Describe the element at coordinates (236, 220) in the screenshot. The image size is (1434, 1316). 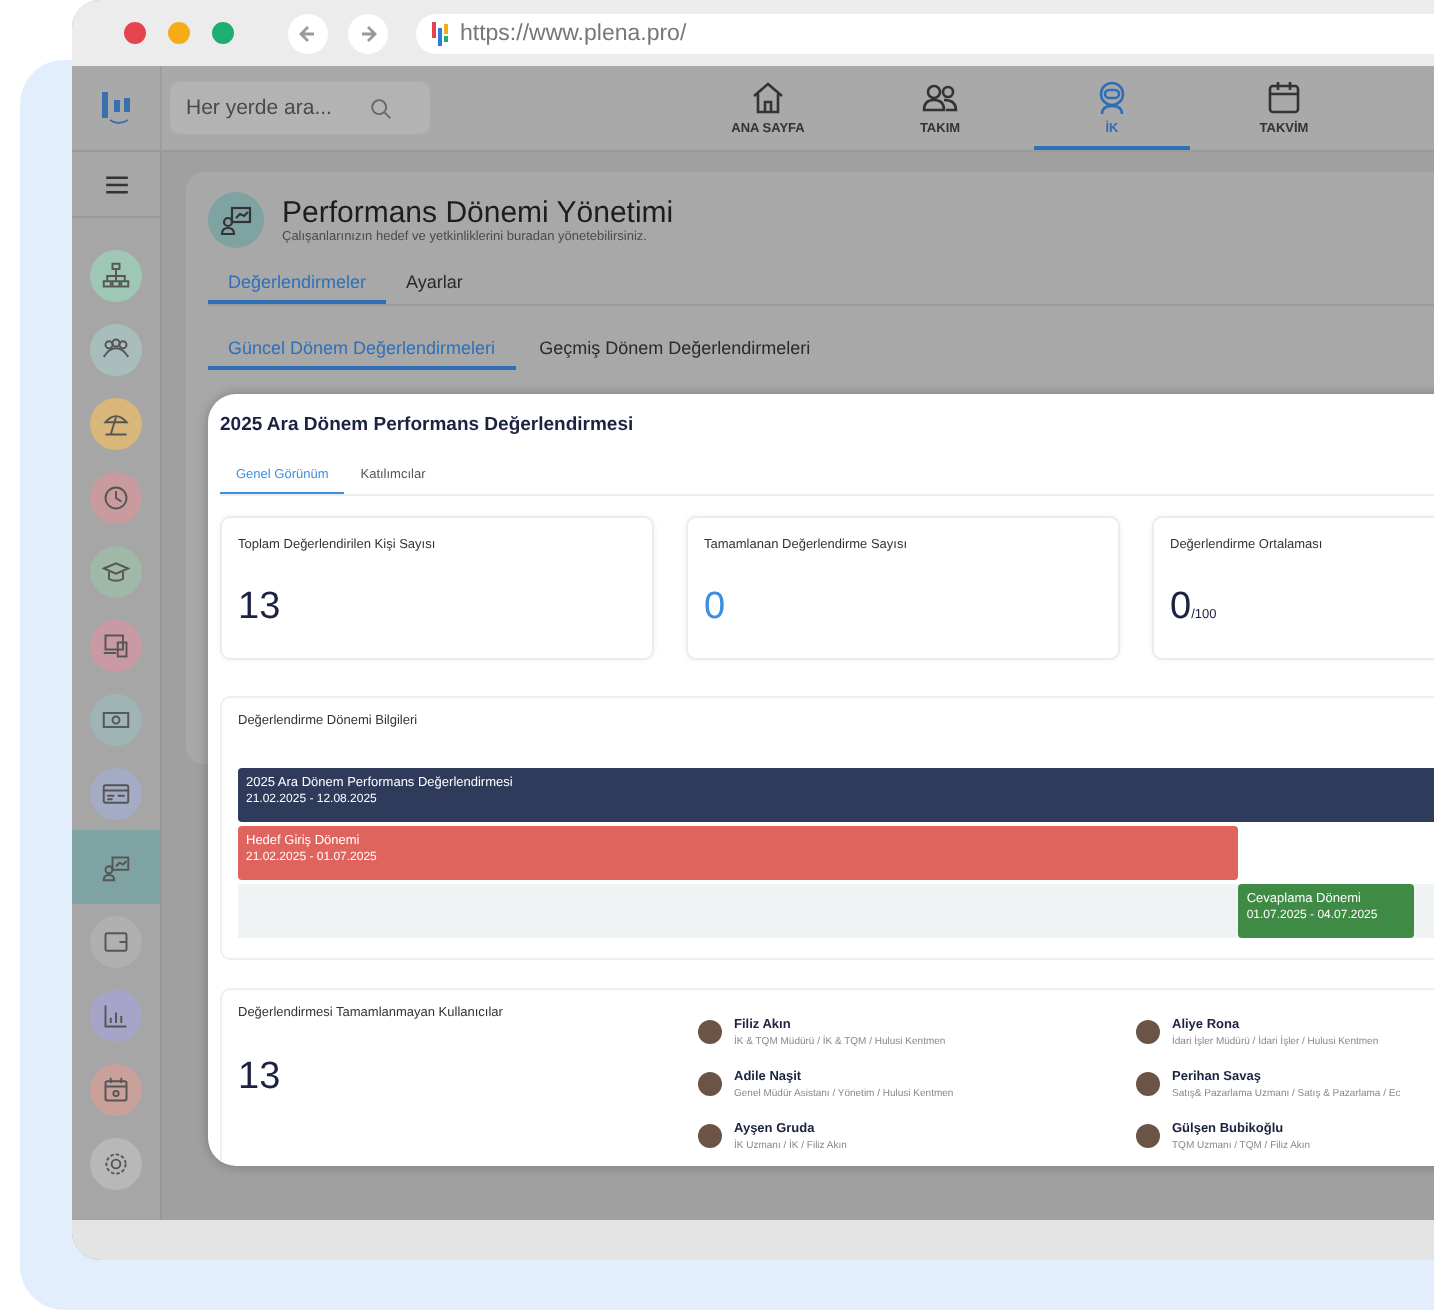
I see `presentation-icon` at that location.